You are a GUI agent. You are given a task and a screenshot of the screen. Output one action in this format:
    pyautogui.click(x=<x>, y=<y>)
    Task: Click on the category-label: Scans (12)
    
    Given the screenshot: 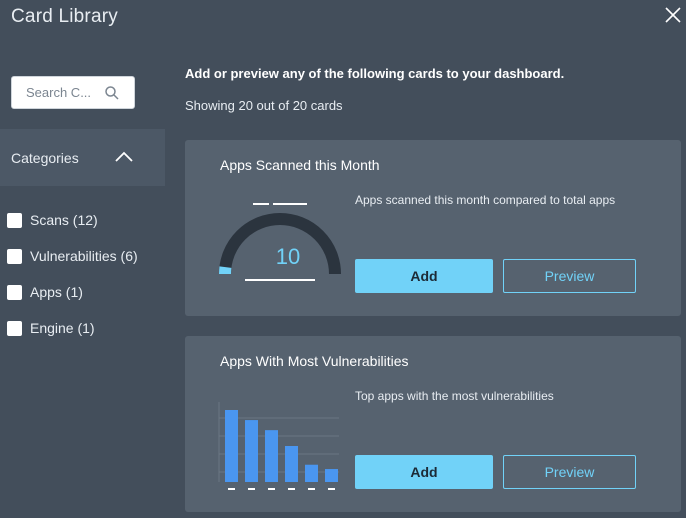 What is the action you would take?
    pyautogui.click(x=64, y=220)
    